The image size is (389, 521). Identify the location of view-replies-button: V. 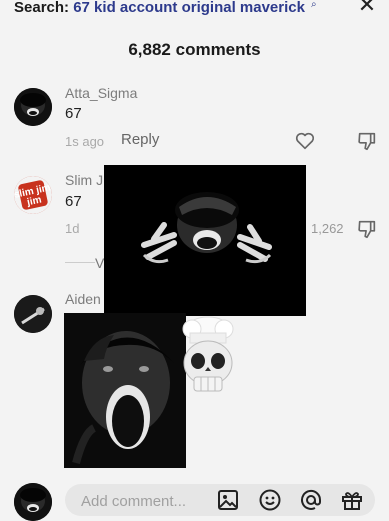
(99, 263).